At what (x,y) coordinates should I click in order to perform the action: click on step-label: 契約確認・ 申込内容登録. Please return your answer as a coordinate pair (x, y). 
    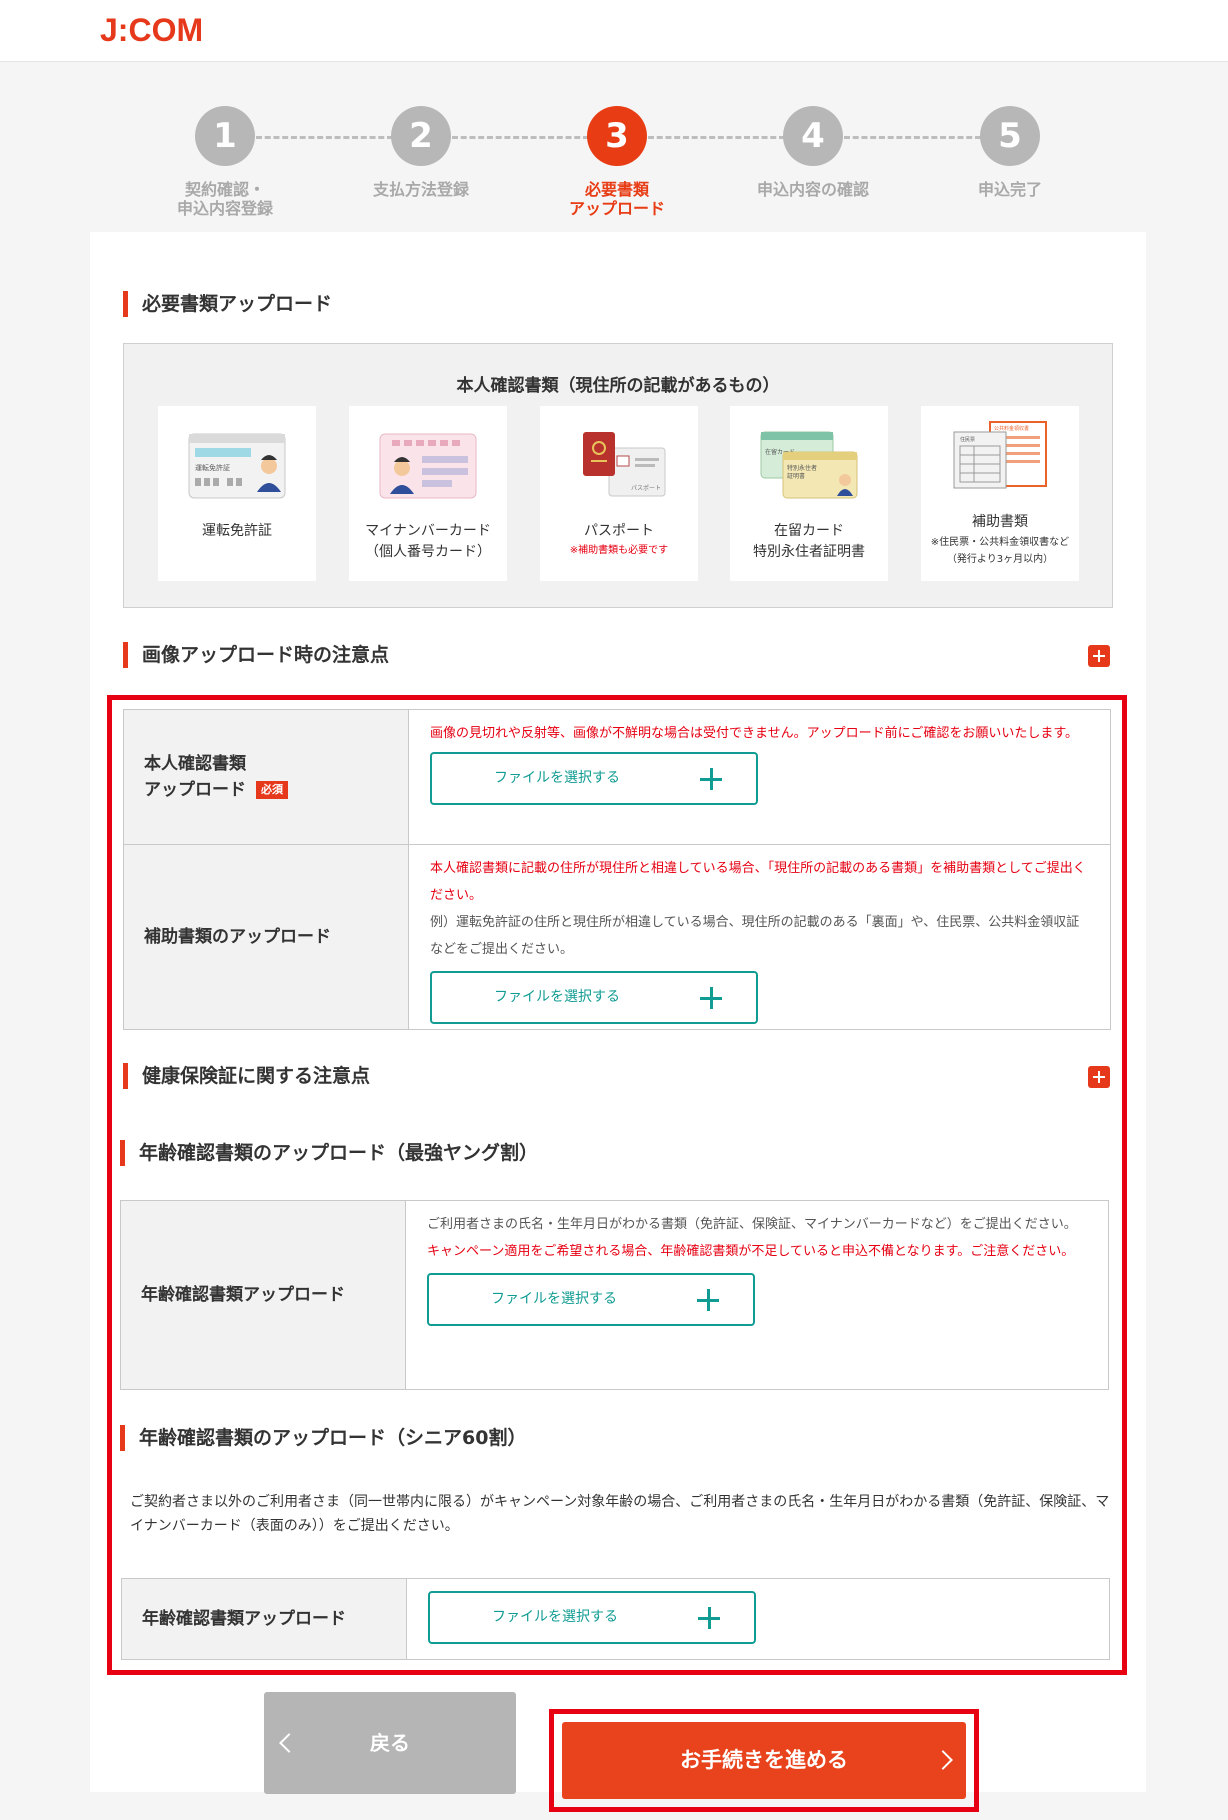
    Looking at the image, I should click on (224, 199).